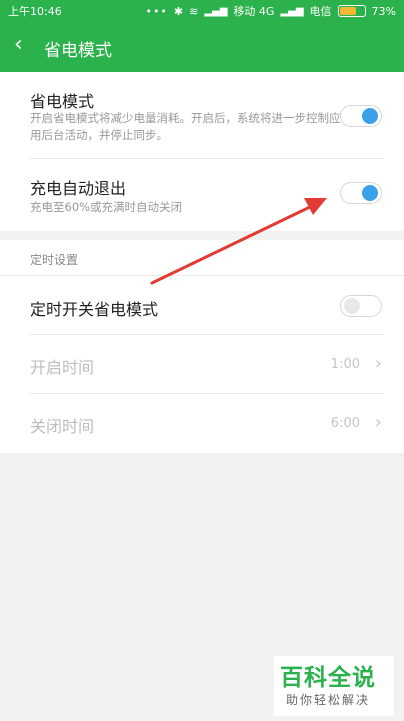 The width and height of the screenshot is (404, 721). Describe the element at coordinates (202, 195) in the screenshot. I see `auto-exit-row: 充电自动退出 充电至60%或充满时自动关闭` at that location.